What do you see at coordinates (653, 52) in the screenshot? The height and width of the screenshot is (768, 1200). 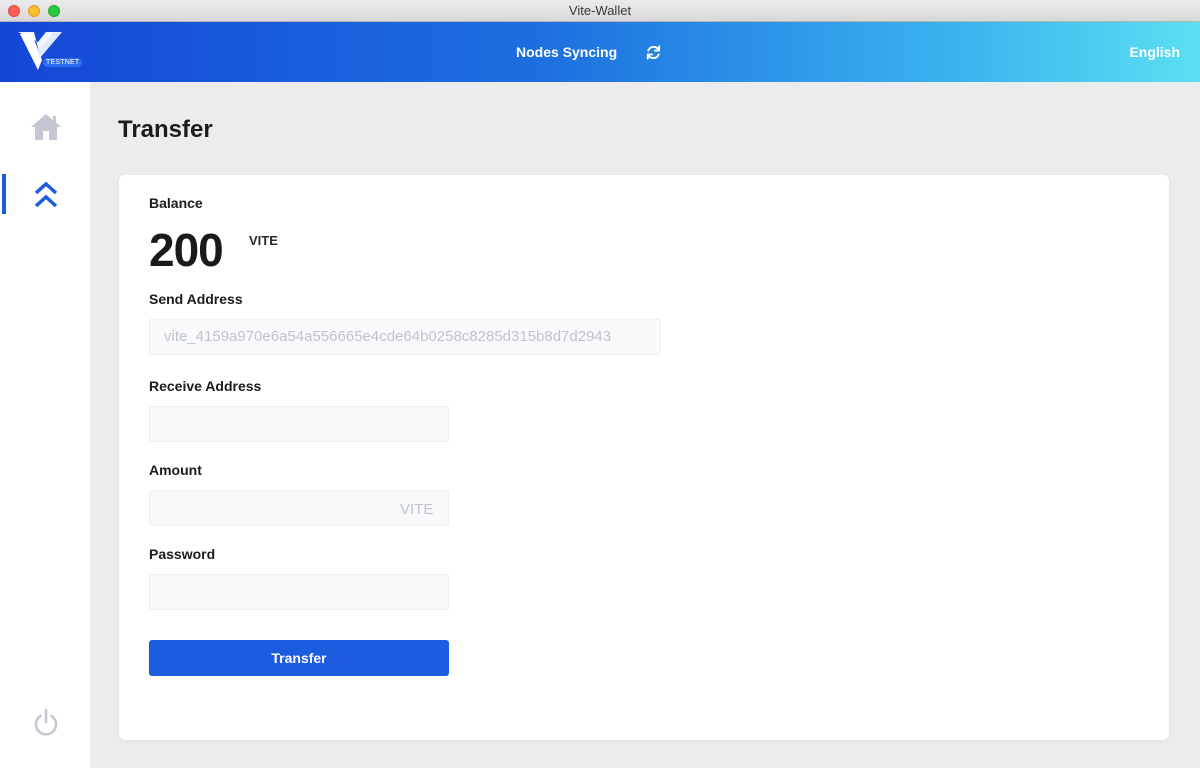 I see `refresh-icon` at bounding box center [653, 52].